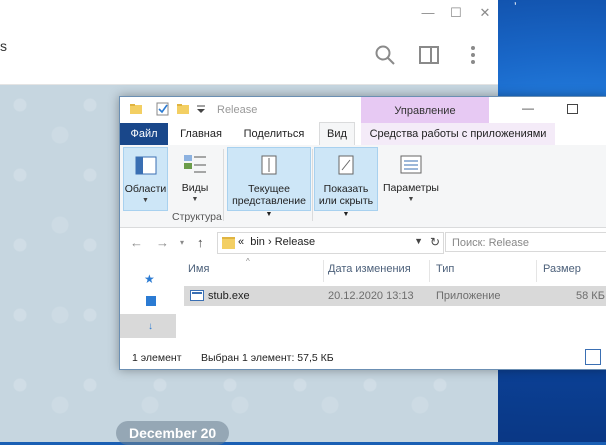  I want to click on new-folder-icon, so click(183, 109).